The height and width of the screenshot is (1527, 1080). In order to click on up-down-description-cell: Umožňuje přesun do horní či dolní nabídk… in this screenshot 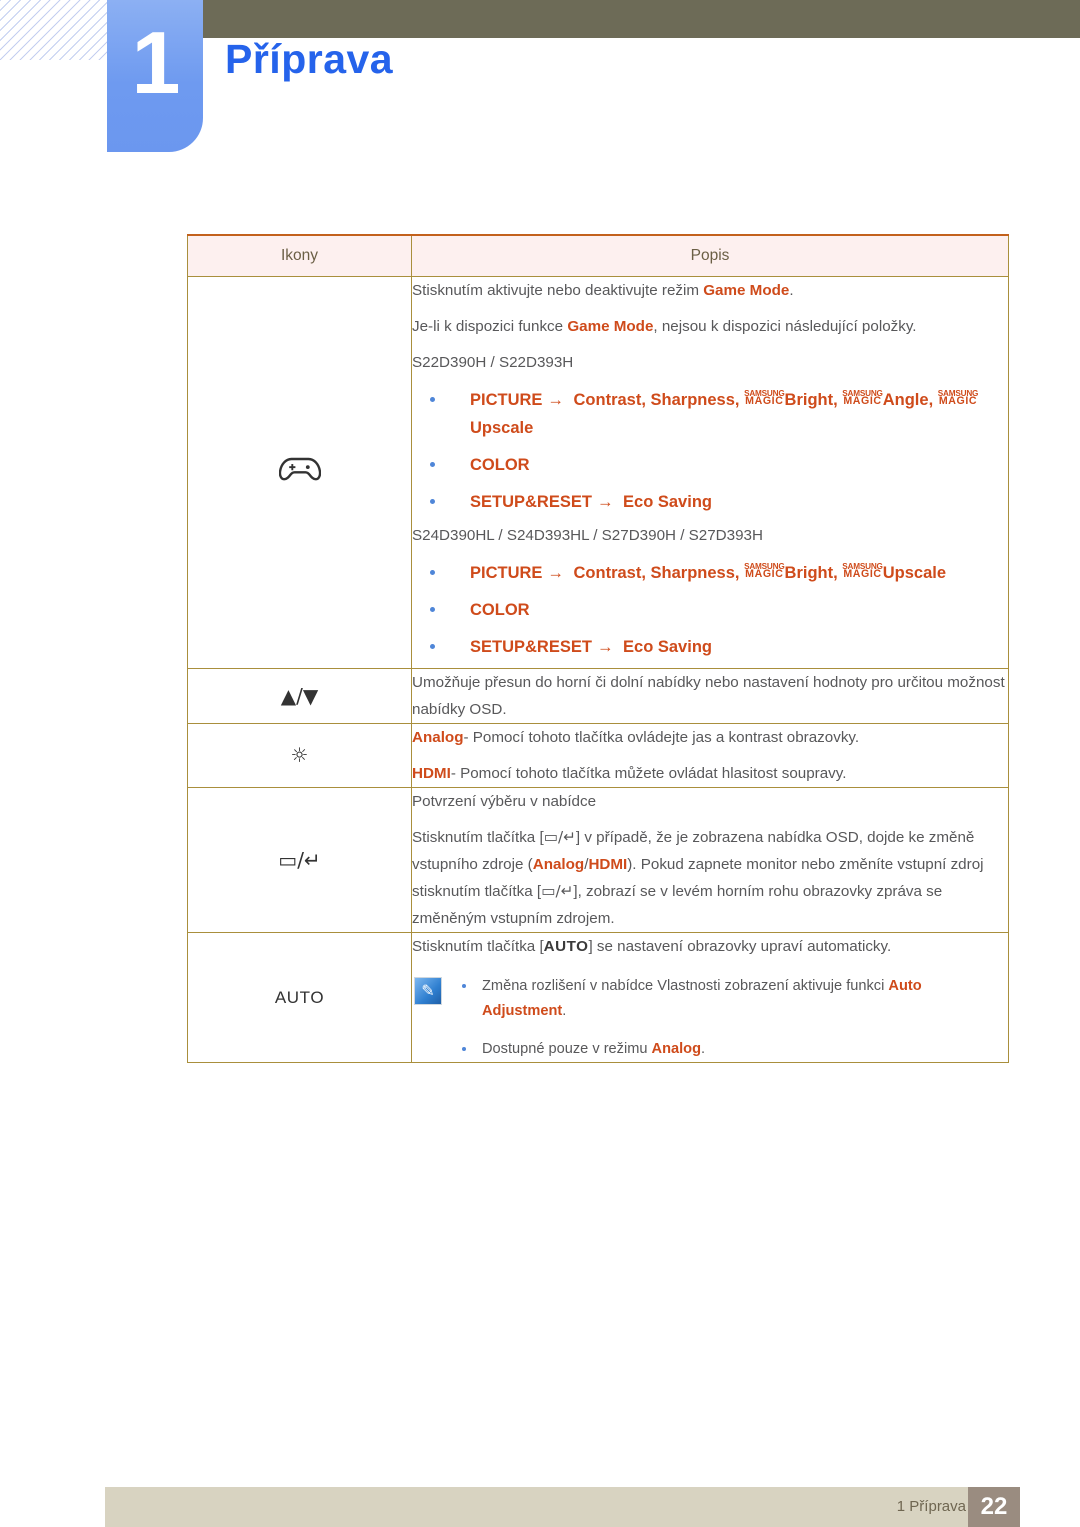, I will do `click(710, 695)`.